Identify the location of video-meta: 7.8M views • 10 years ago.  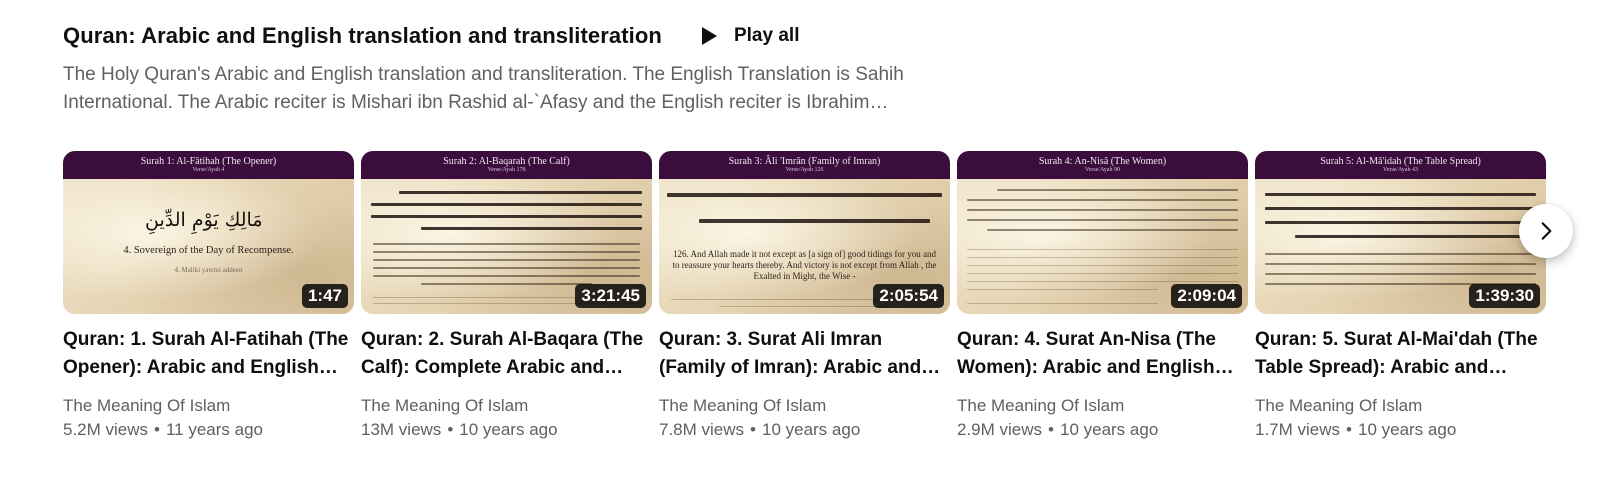
(804, 430).